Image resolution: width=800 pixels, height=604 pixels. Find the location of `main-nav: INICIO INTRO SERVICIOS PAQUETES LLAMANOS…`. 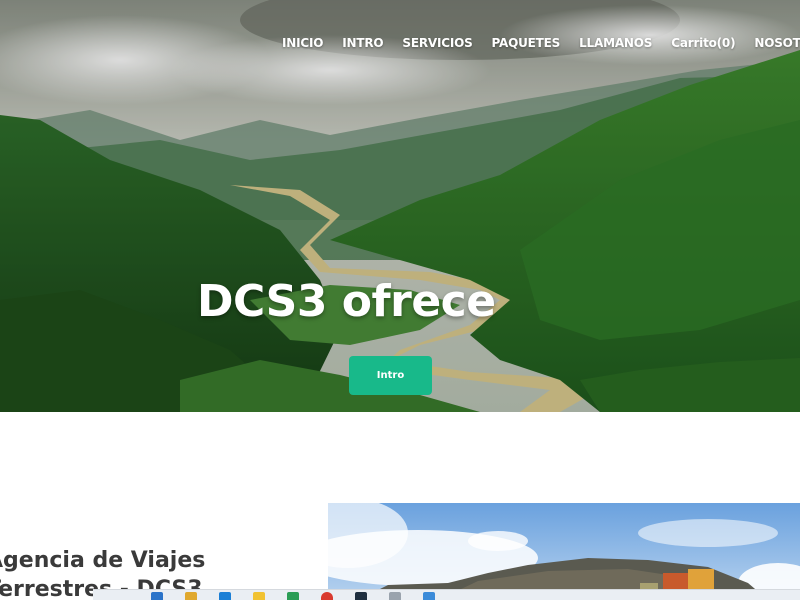

main-nav: INICIO INTRO SERVICIOS PAQUETES LLAMANOS… is located at coordinates (541, 43).